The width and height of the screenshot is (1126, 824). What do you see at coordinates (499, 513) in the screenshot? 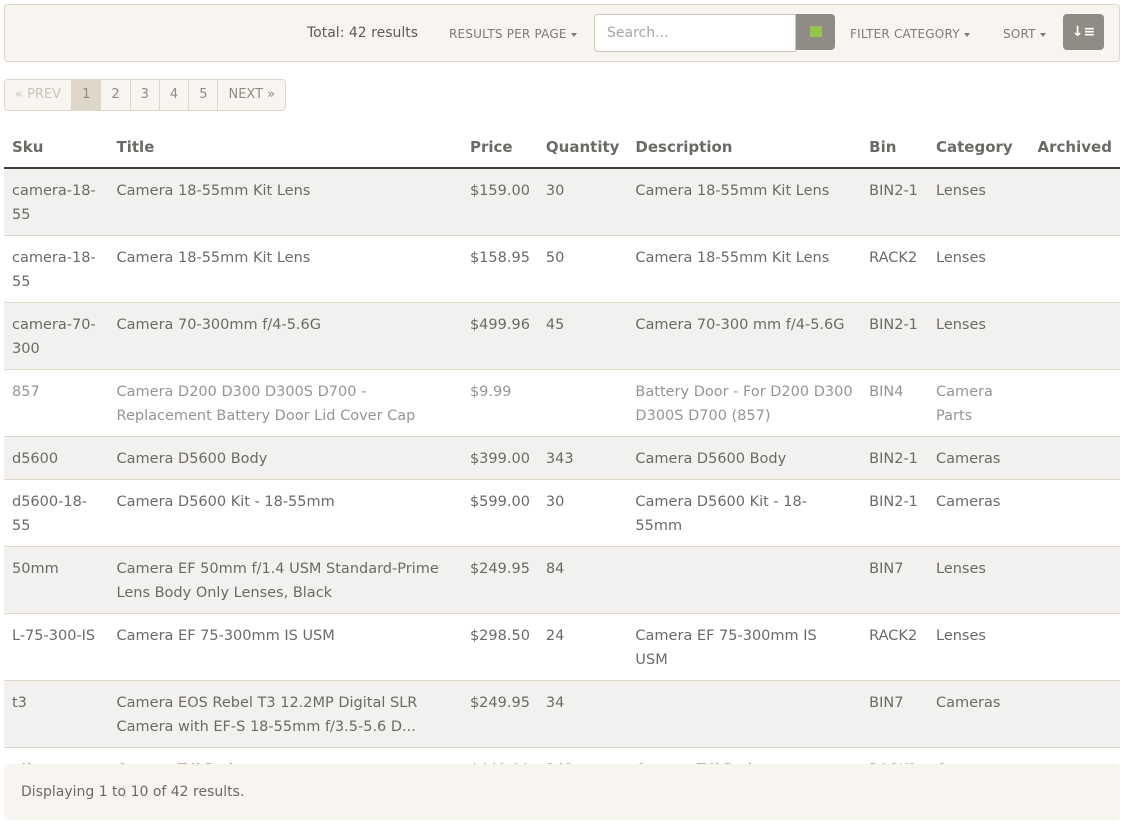
I see `cell-price: $599.00` at bounding box center [499, 513].